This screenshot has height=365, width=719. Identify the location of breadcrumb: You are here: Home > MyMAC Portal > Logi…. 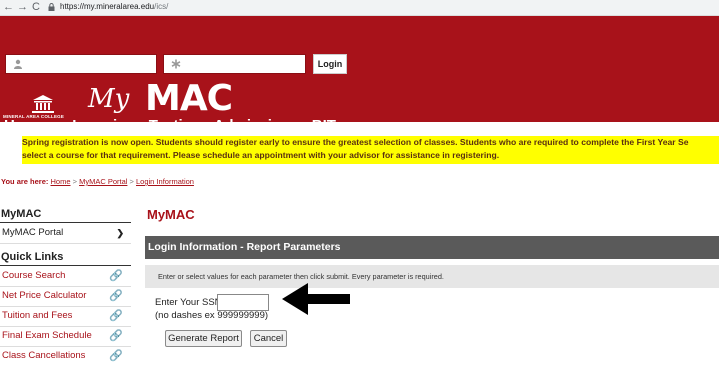
(97, 181).